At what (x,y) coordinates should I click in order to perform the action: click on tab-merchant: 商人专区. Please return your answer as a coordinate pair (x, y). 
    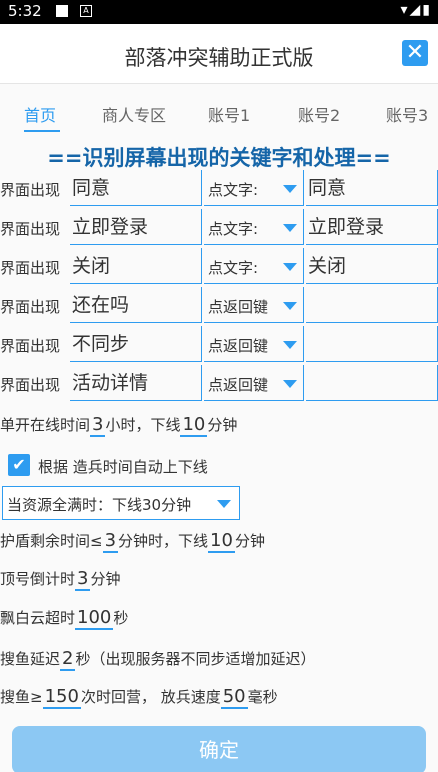
    Looking at the image, I should click on (134, 114).